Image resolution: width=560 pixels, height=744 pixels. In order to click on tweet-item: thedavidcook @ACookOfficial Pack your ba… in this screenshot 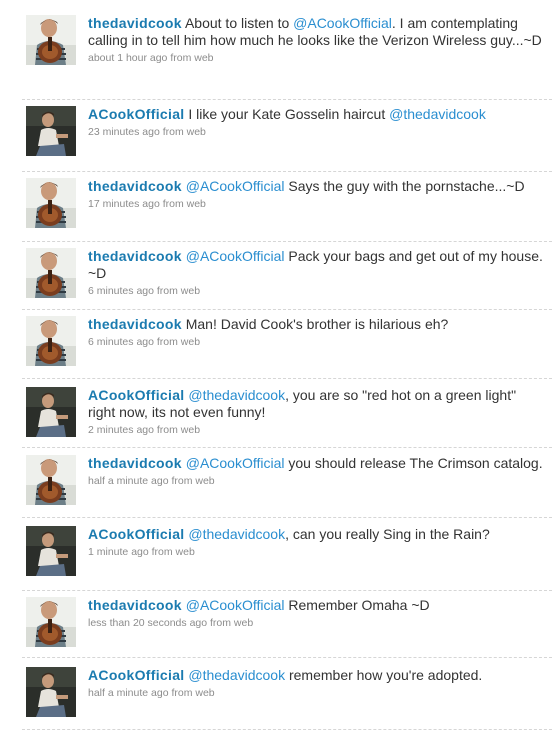, I will do `click(287, 279)`.